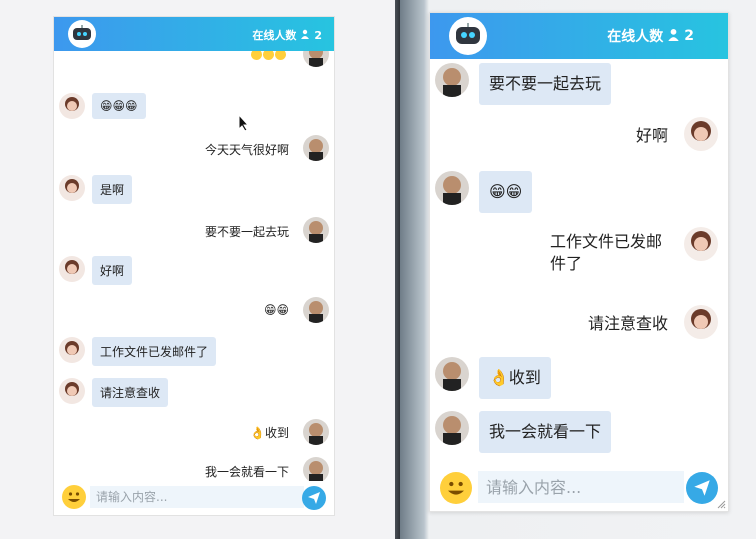 Image resolution: width=756 pixels, height=539 pixels. I want to click on message-bubble: 😁😁😁, so click(119, 106).